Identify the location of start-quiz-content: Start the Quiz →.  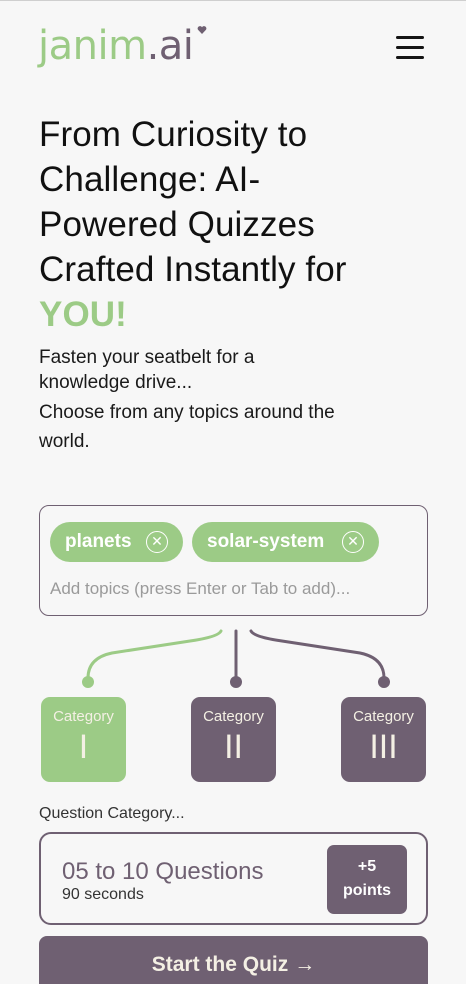
(233, 965).